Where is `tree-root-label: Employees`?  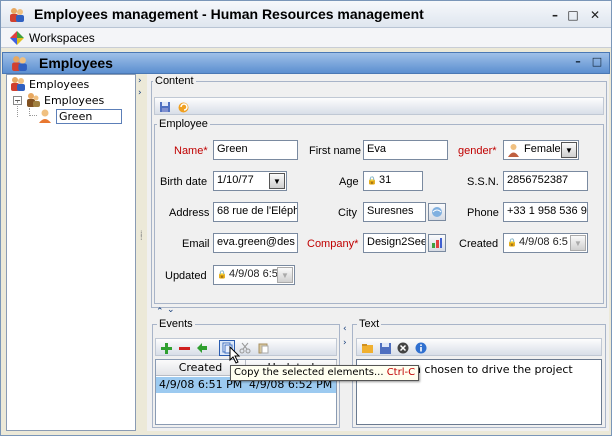
tree-root-label: Employees is located at coordinates (59, 84).